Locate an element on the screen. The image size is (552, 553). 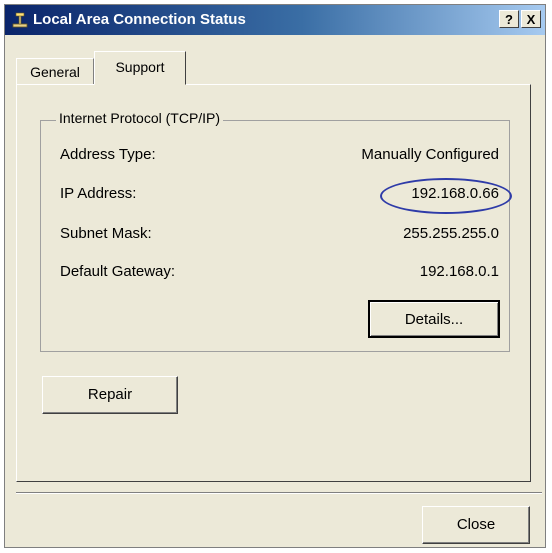
window-title: Local Area Connection Status is located at coordinates (139, 19).